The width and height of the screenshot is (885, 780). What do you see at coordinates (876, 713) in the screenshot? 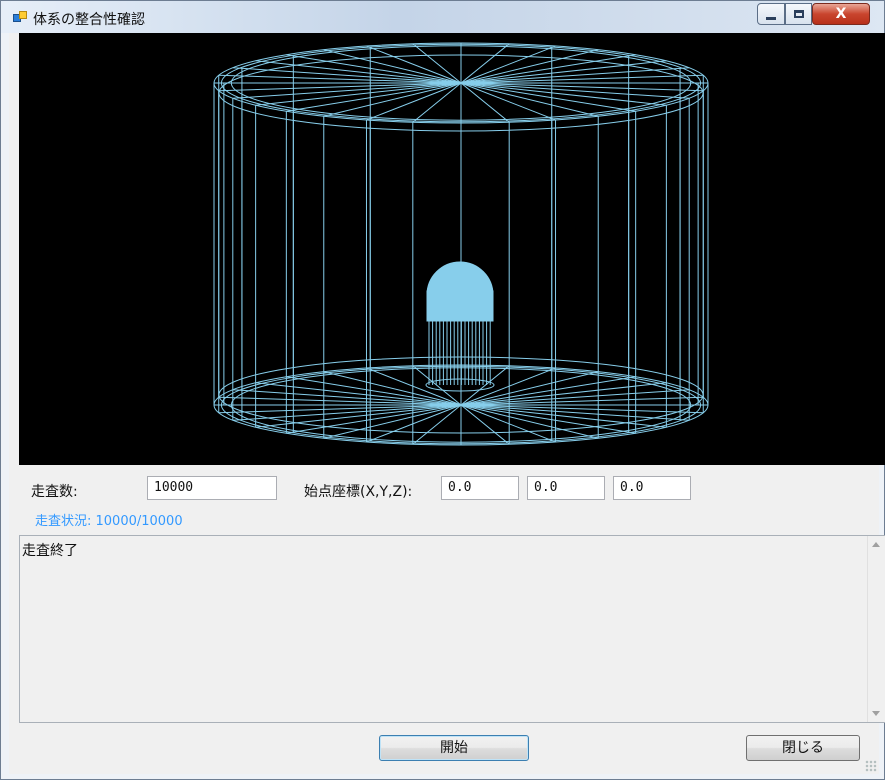
I see `scroll-down-icon` at bounding box center [876, 713].